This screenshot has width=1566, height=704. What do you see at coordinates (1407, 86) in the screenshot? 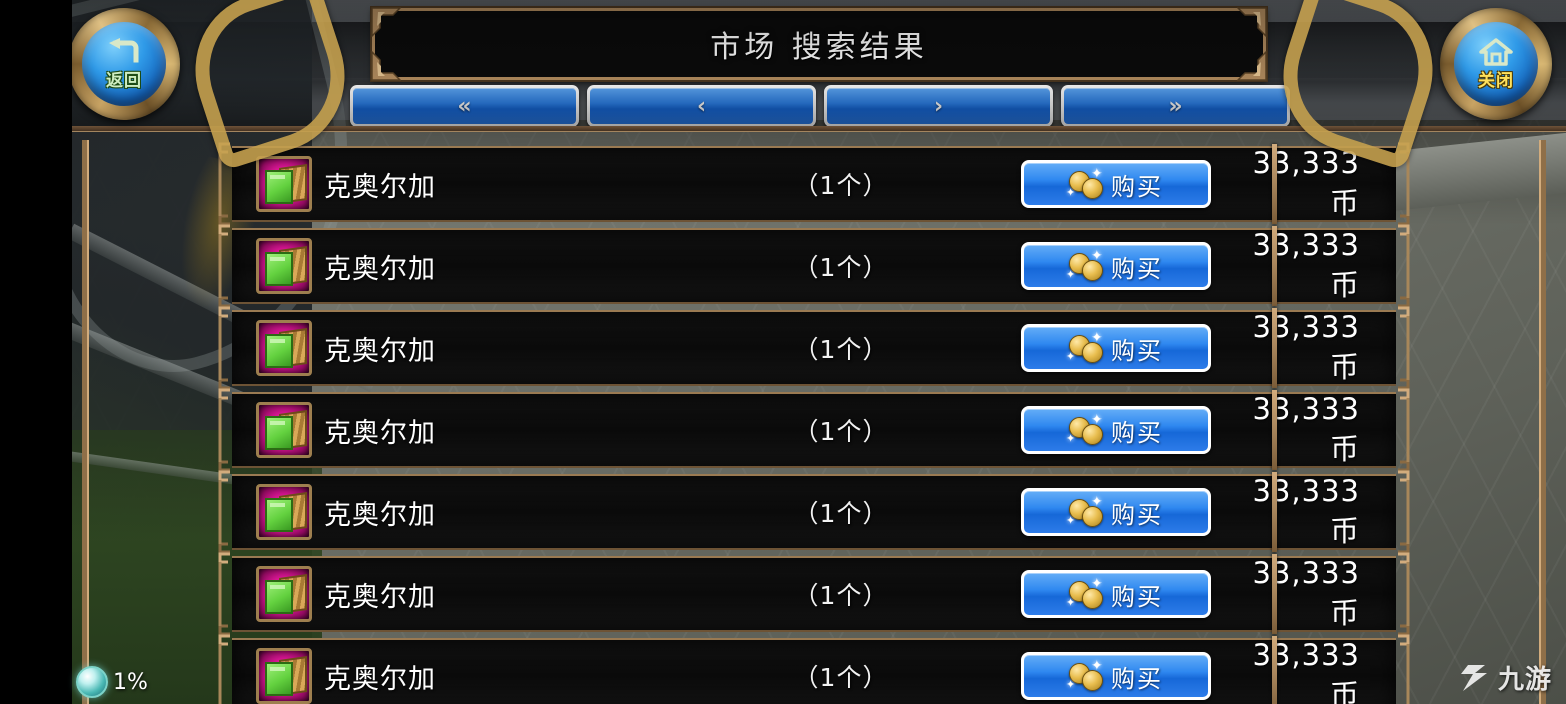
I see `close-button-group: 关闭` at bounding box center [1407, 86].